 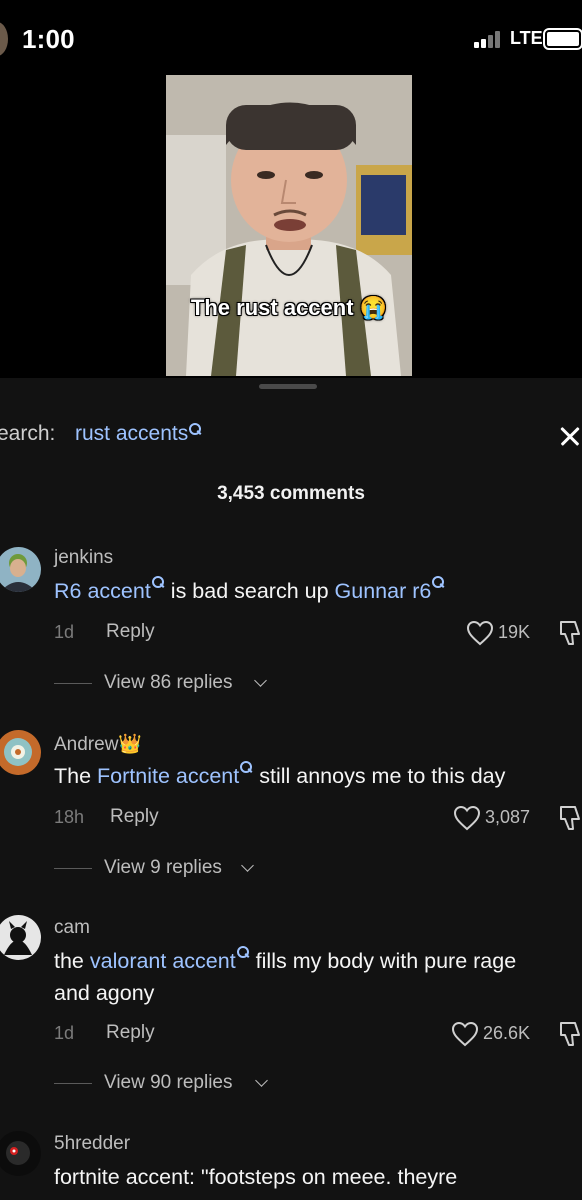 I want to click on search-link: R6 accent, so click(x=109, y=589).